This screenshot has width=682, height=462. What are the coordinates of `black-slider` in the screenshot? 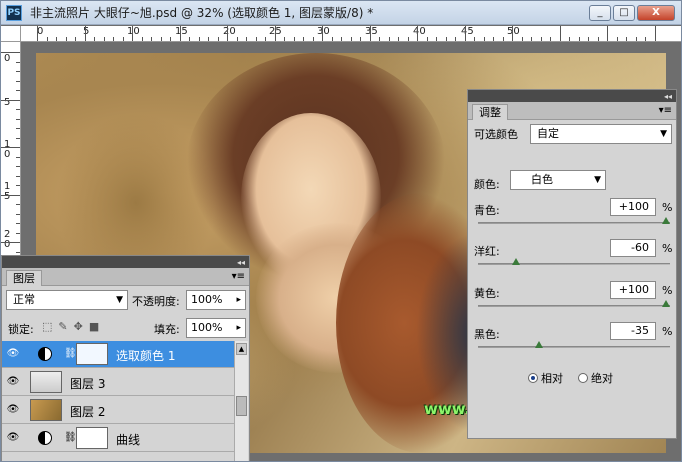 It's located at (574, 344).